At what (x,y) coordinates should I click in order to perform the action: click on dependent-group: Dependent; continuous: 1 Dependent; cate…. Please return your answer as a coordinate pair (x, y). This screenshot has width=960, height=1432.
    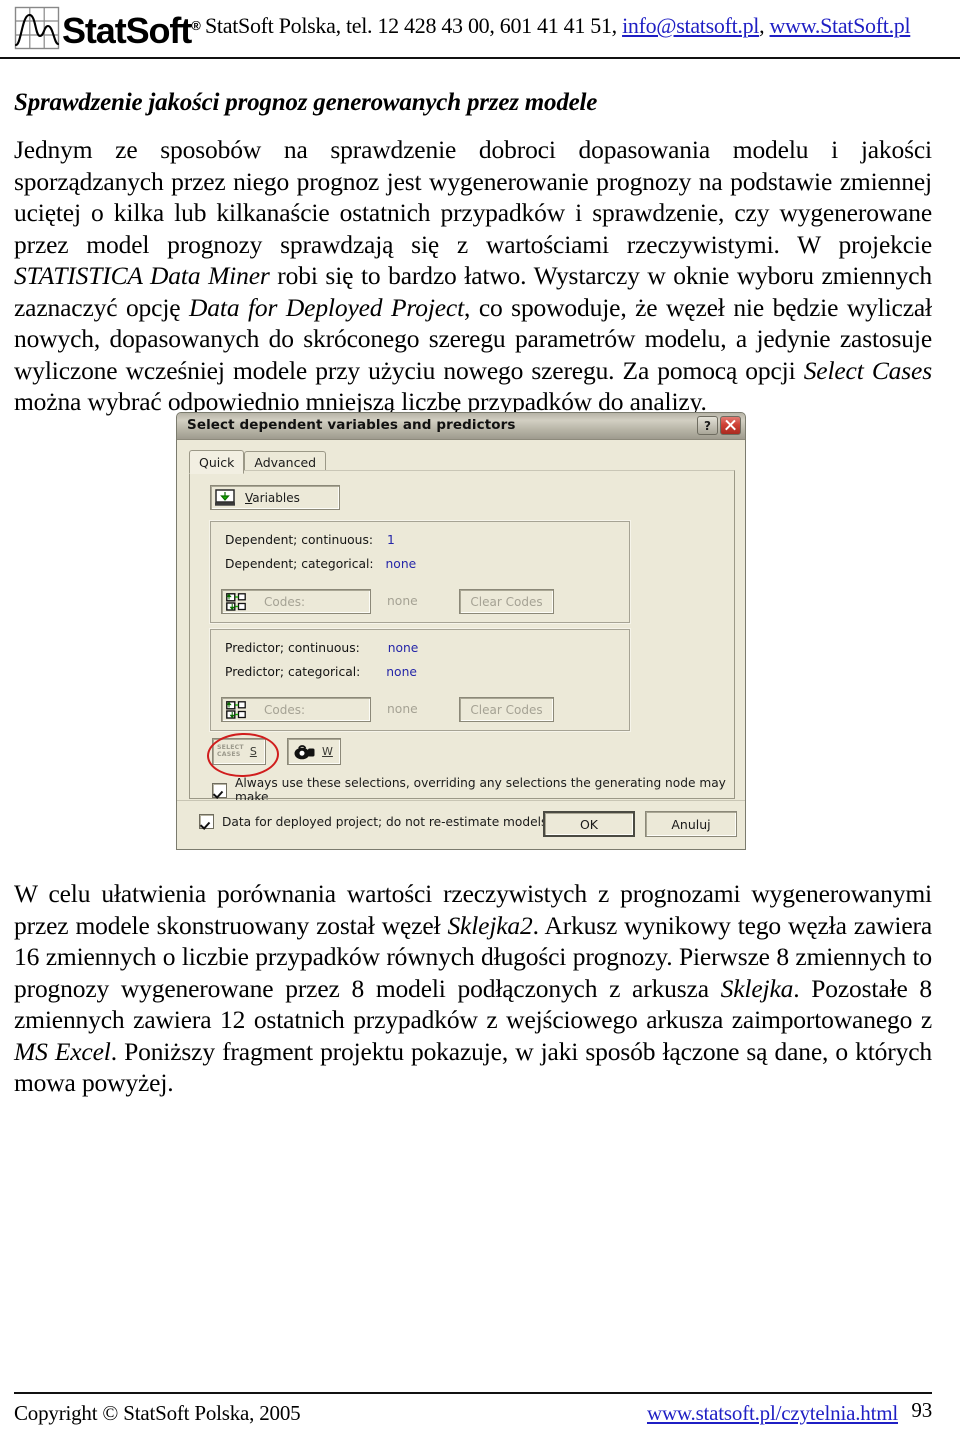
    Looking at the image, I should click on (420, 572).